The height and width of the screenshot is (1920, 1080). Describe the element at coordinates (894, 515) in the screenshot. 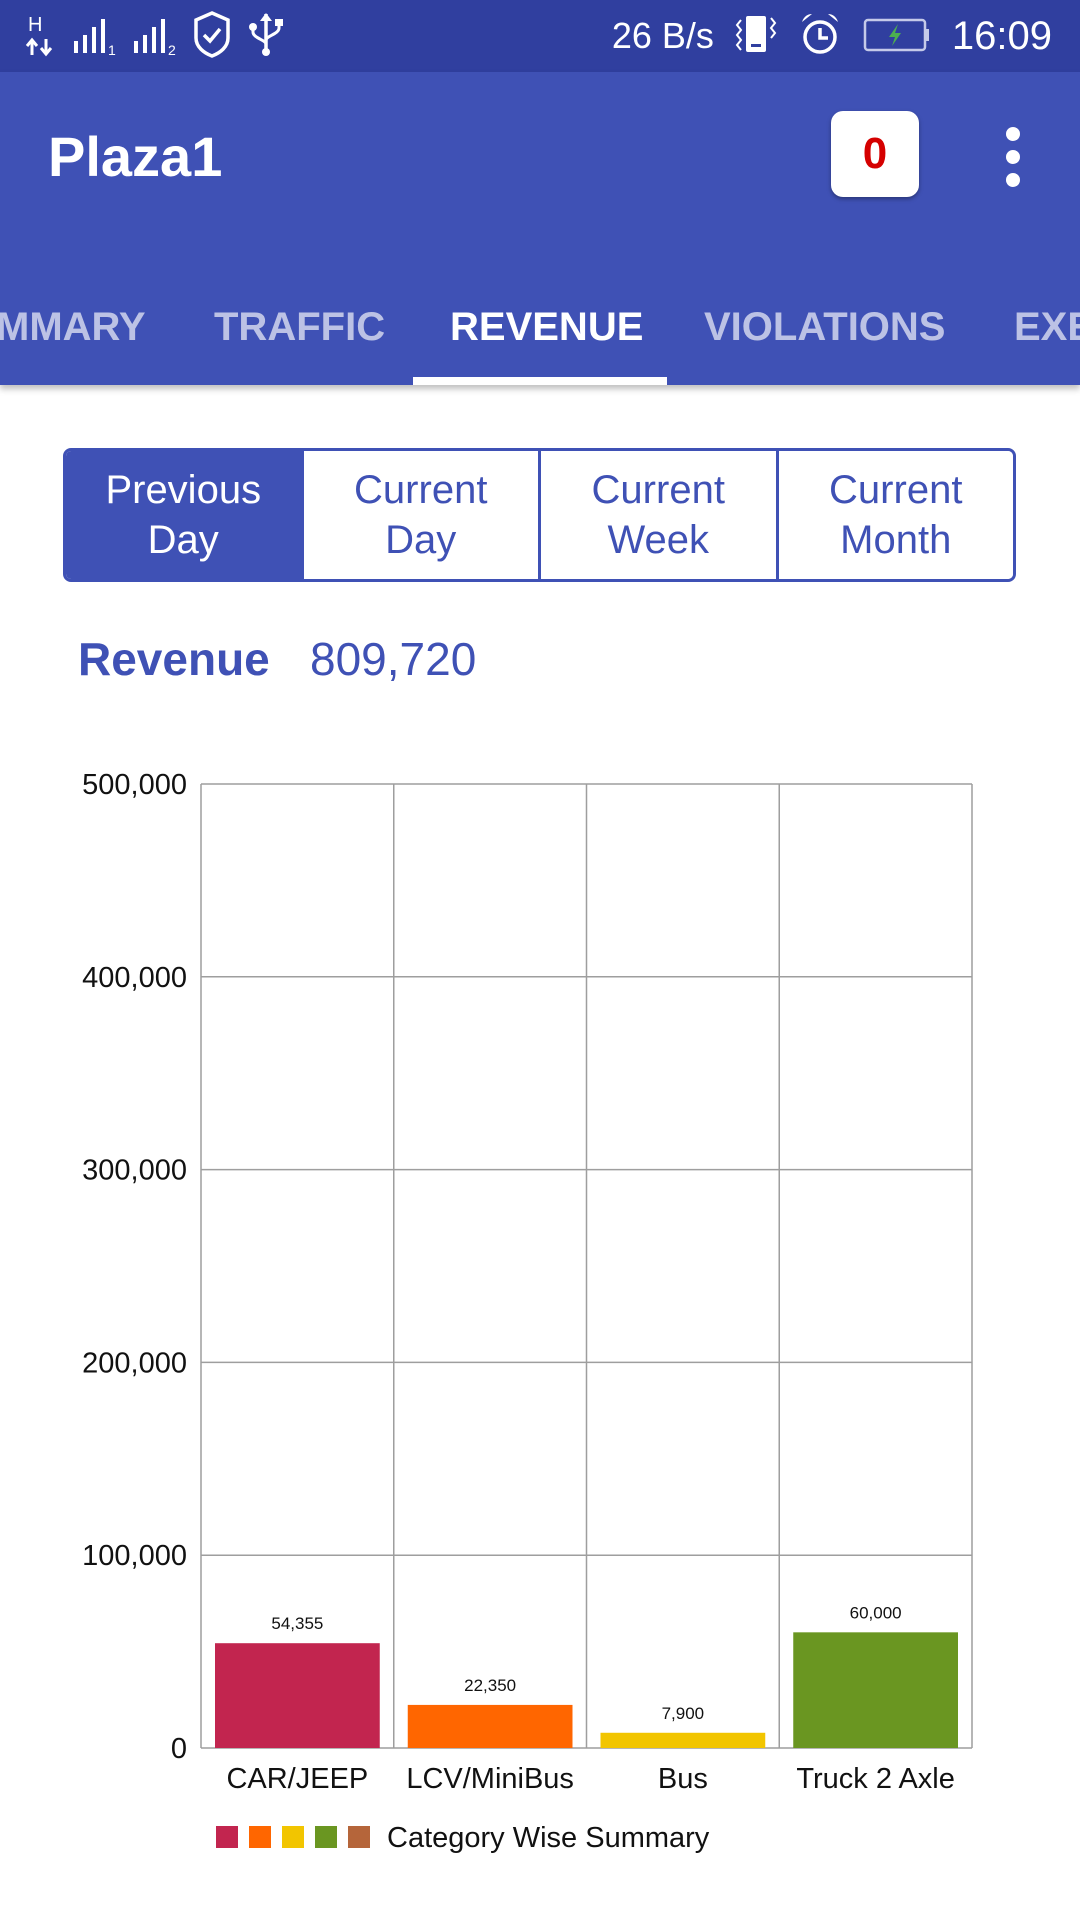

I see `current-month-button: Current Month` at that location.